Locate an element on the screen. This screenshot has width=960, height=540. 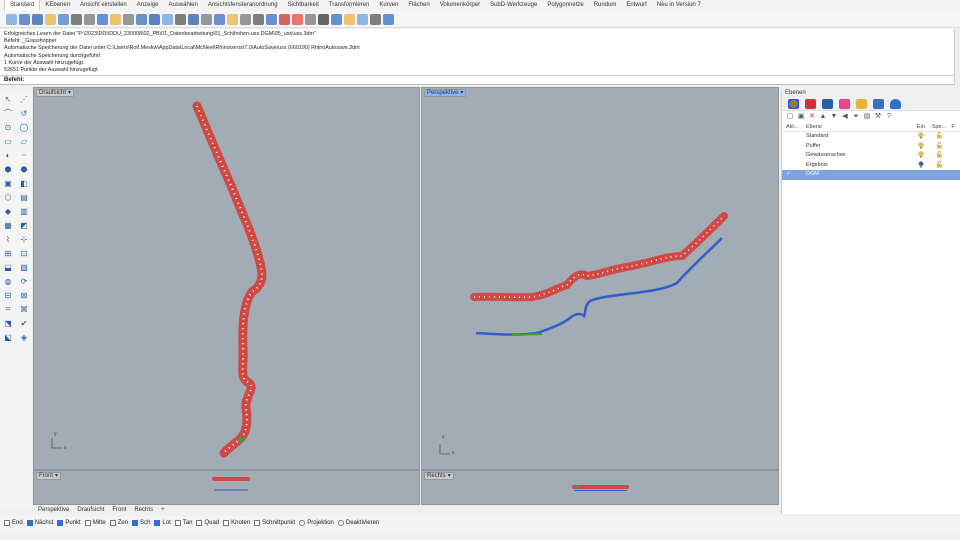
tool-icon: ⊡ is located at coordinates (24, 253).